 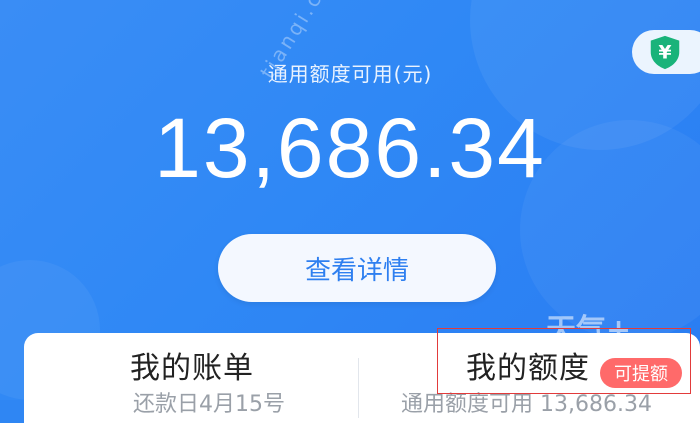 What do you see at coordinates (358, 388) in the screenshot?
I see `panel-divider` at bounding box center [358, 388].